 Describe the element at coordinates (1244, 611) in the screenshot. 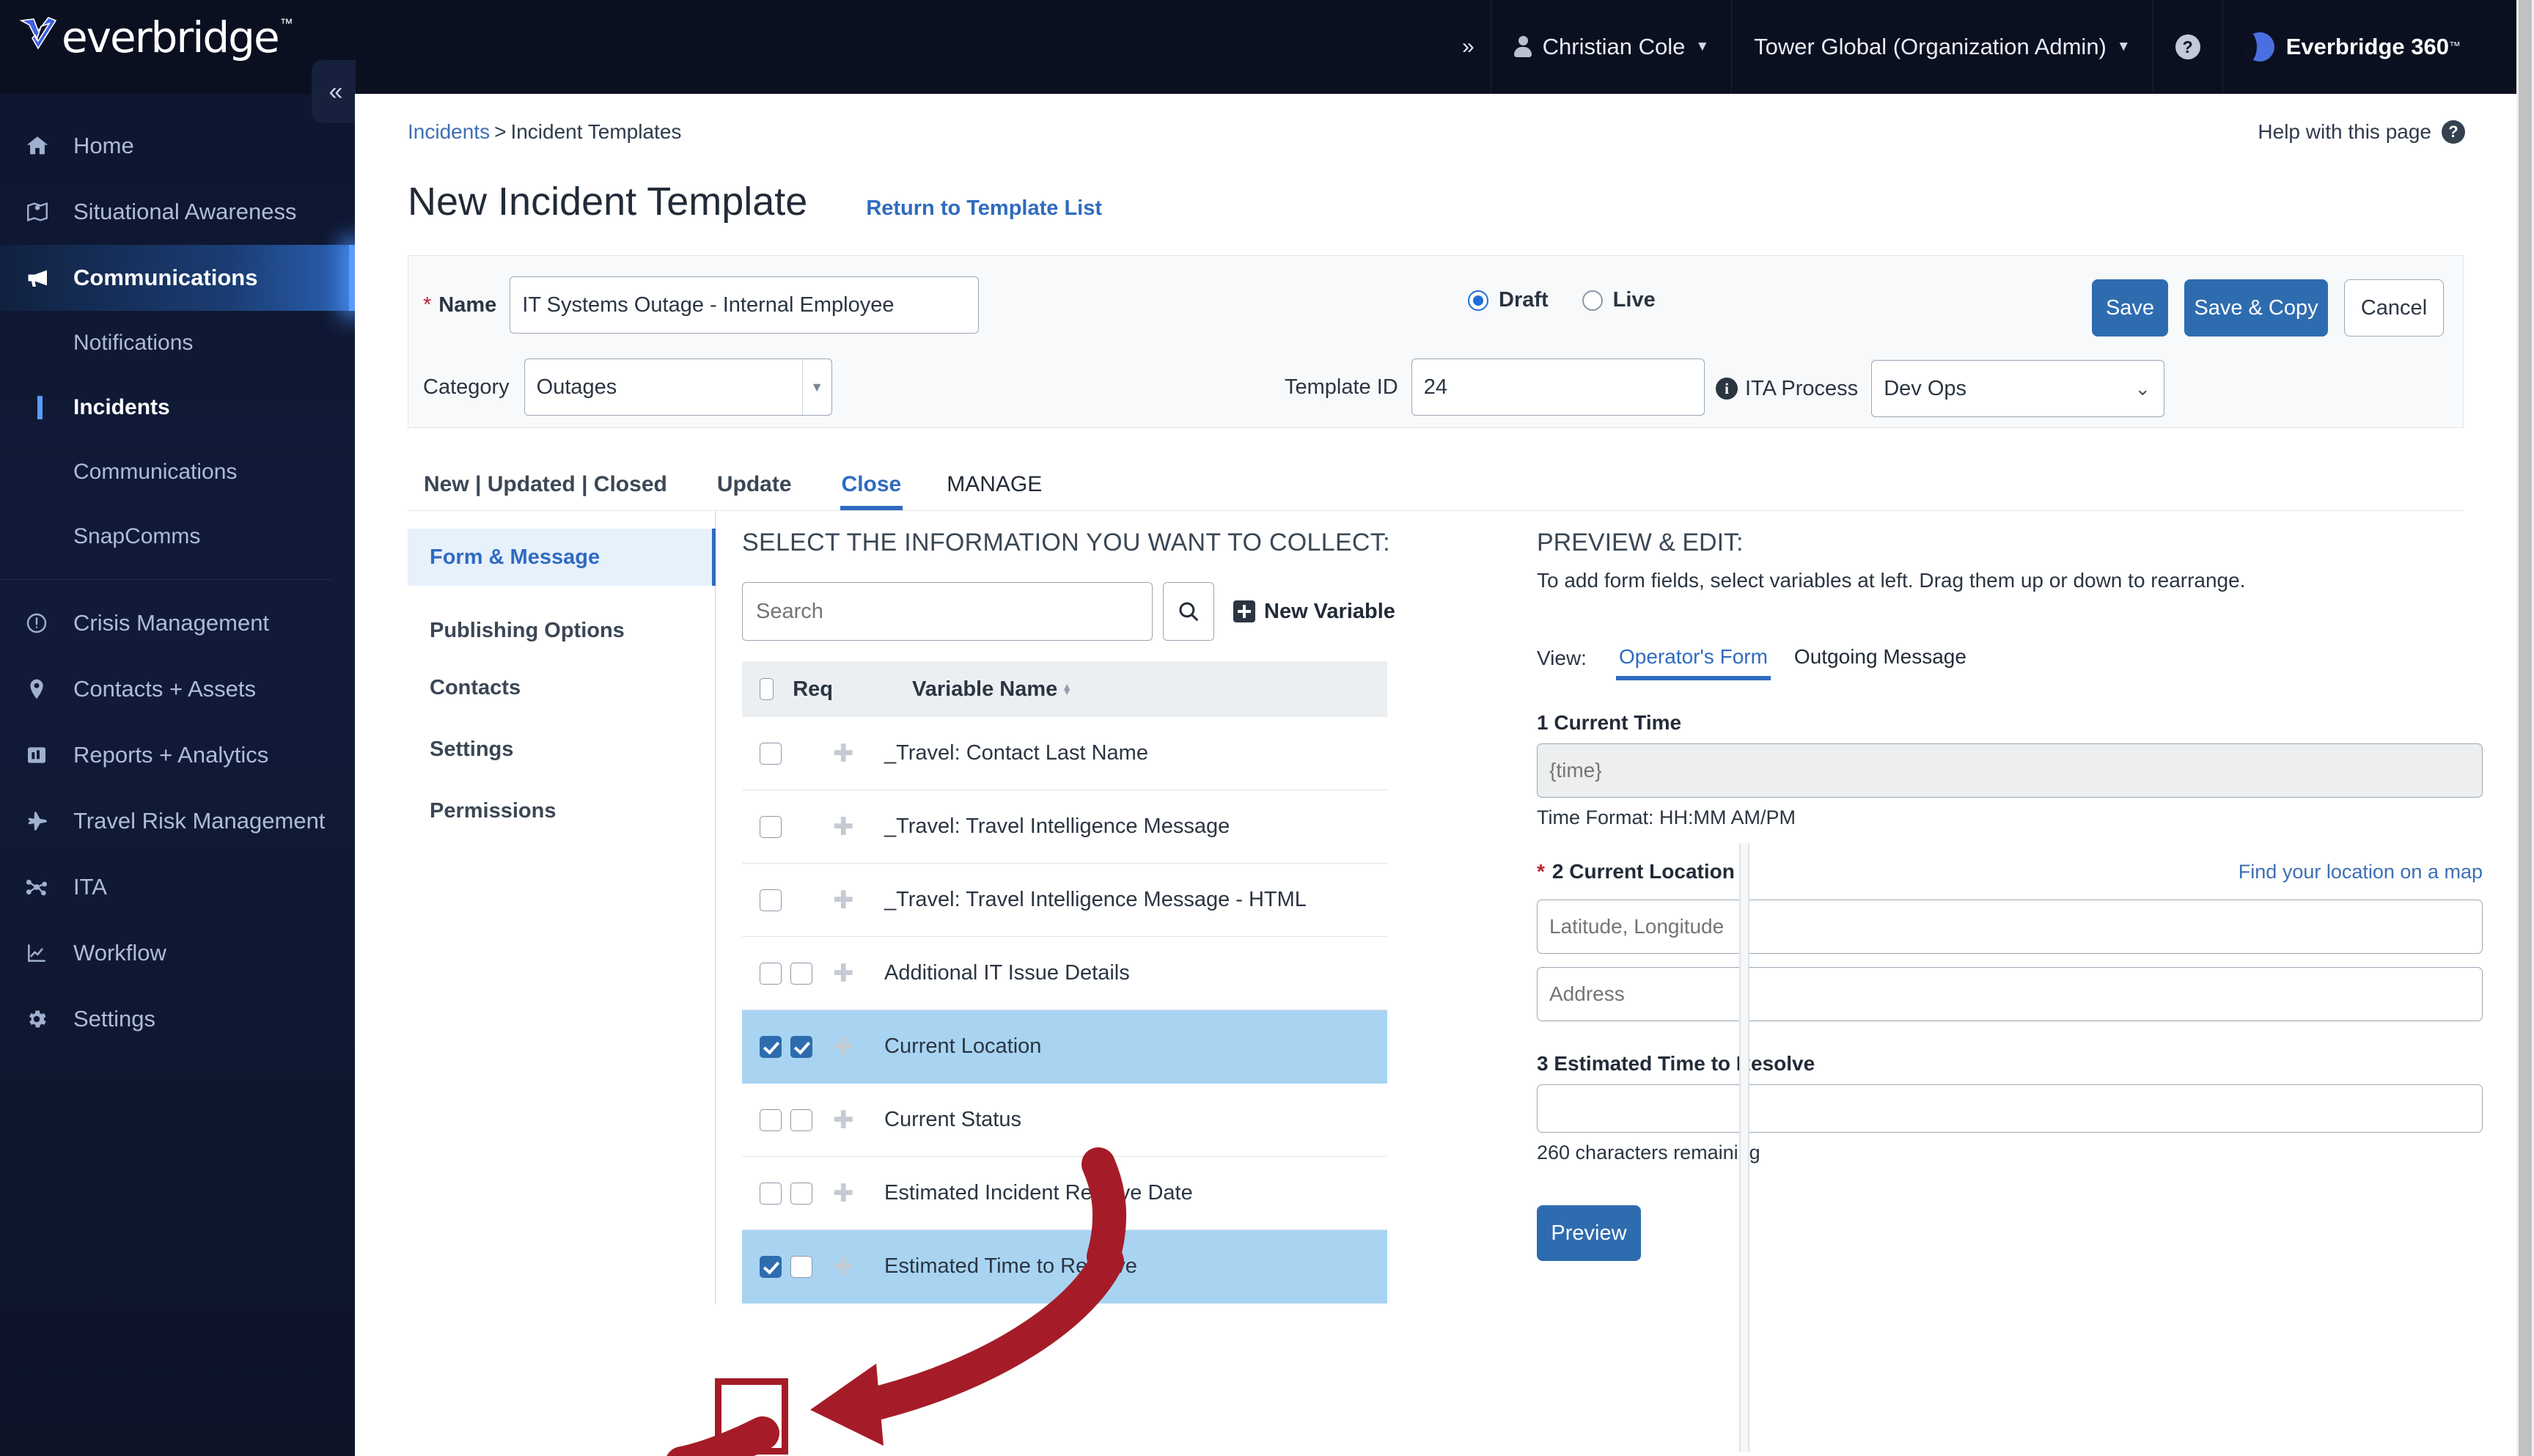

I see `plus-square-icon` at that location.